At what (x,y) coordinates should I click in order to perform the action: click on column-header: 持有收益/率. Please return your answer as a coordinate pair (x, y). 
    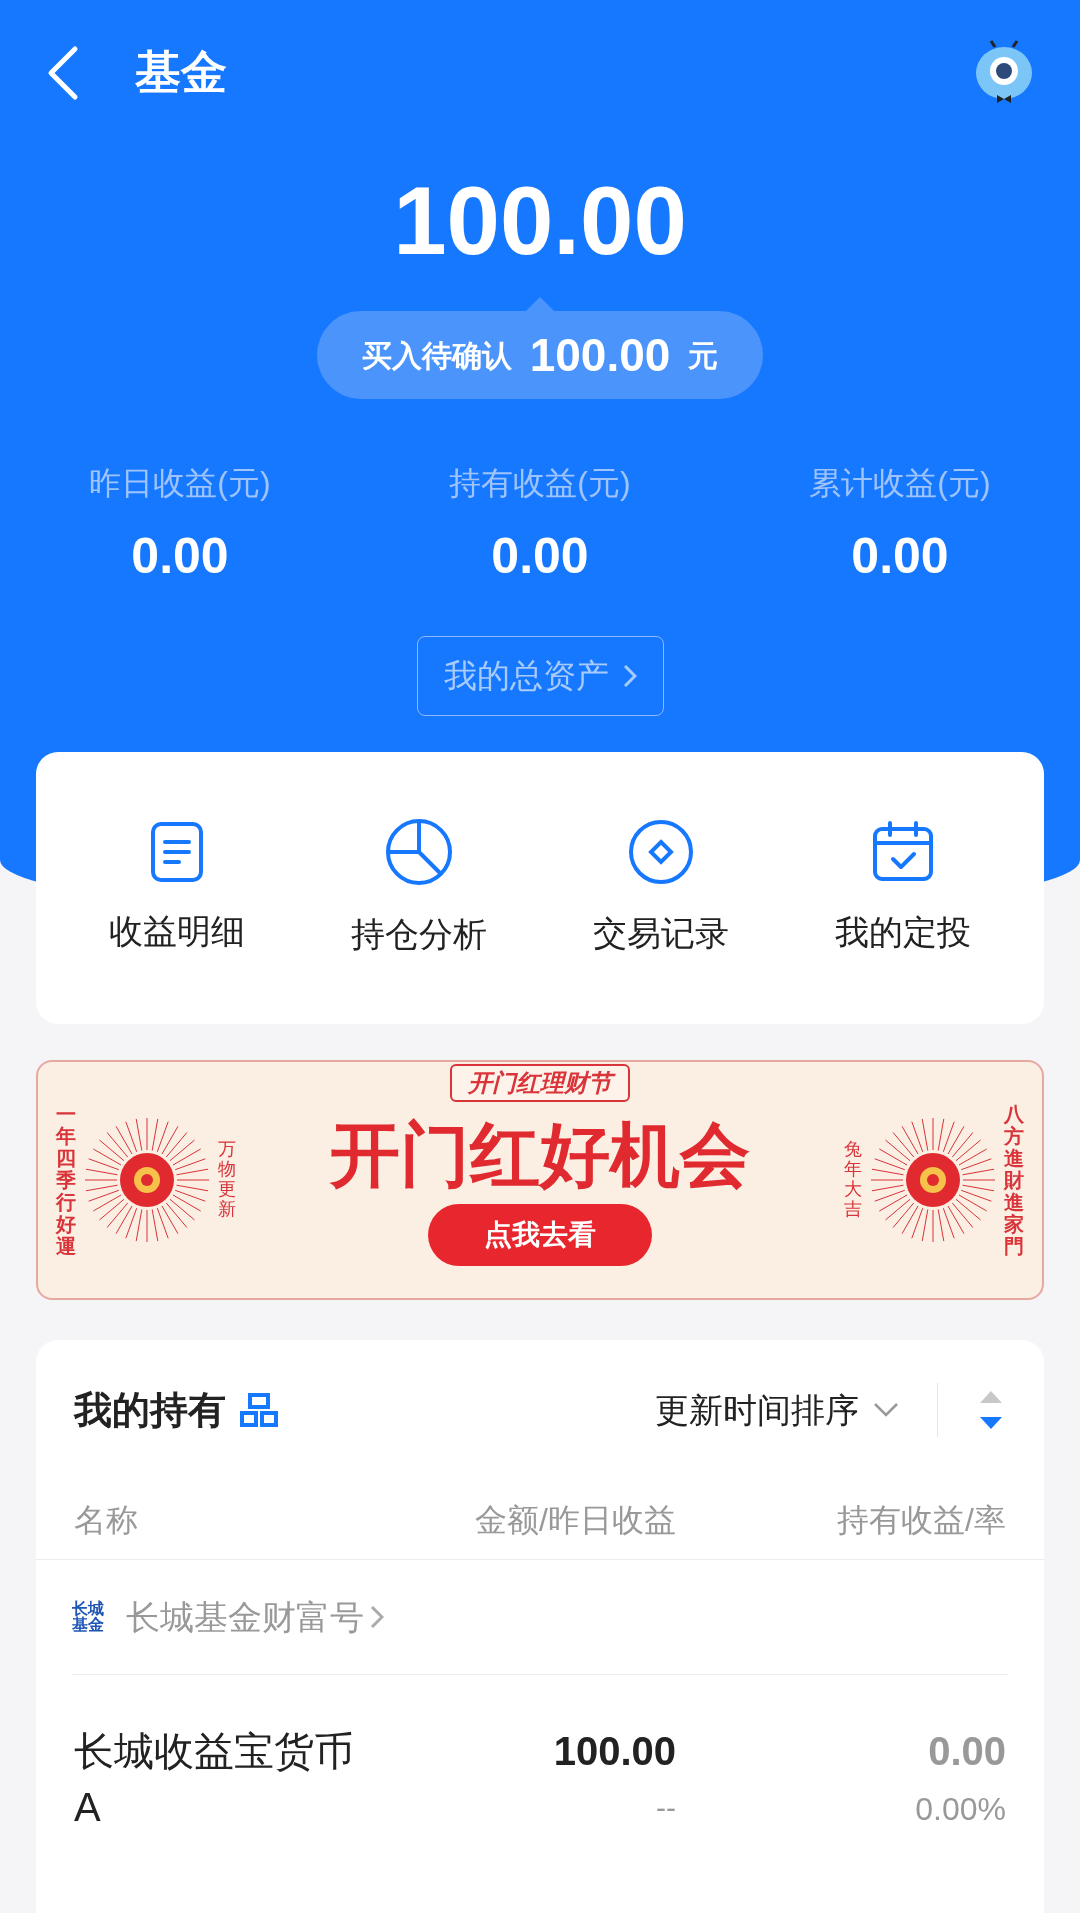
    Looking at the image, I should click on (921, 1520).